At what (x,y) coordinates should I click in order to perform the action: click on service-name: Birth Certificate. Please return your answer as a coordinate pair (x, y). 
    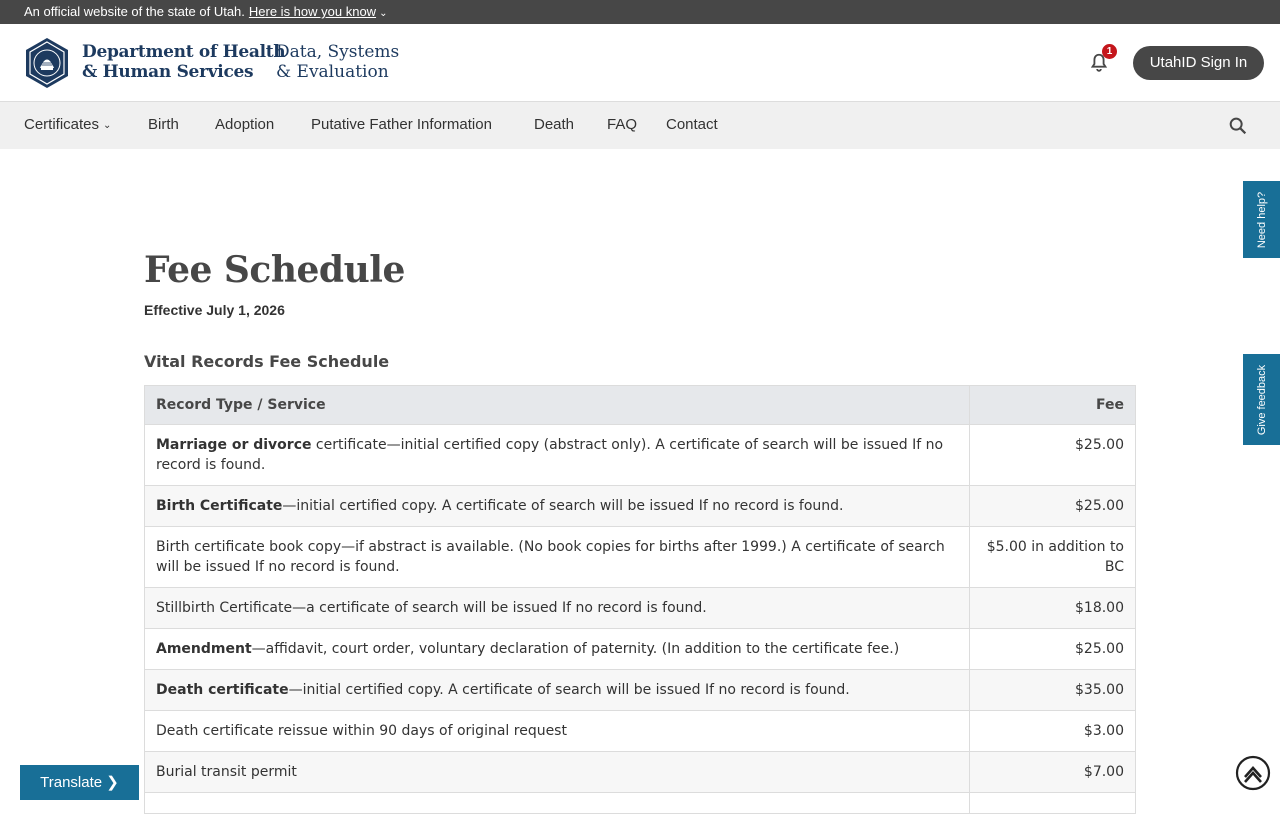
    Looking at the image, I should click on (219, 506).